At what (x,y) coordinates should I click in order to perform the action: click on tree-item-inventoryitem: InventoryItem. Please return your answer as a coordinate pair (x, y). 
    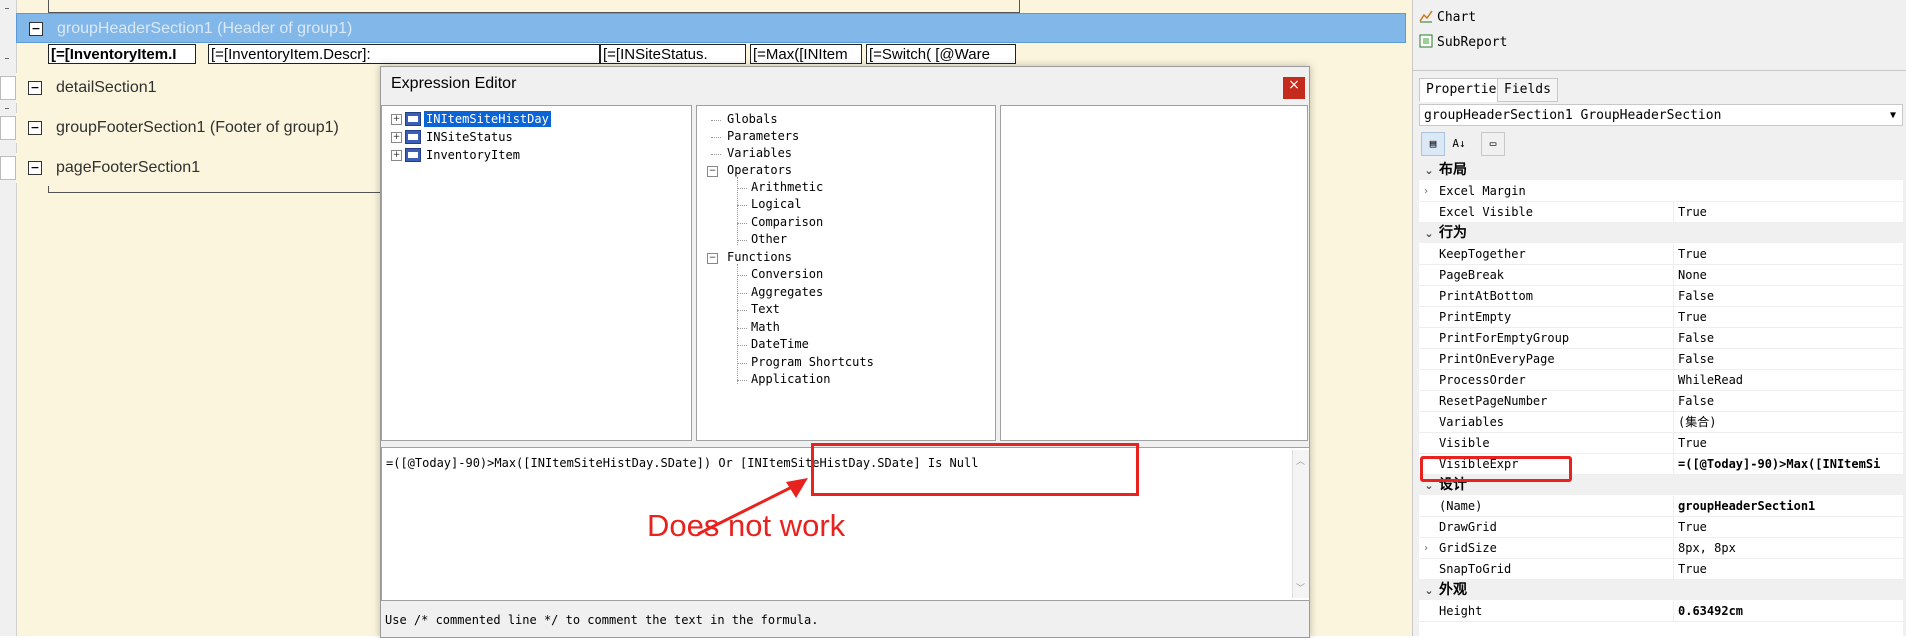
    Looking at the image, I should click on (473, 155).